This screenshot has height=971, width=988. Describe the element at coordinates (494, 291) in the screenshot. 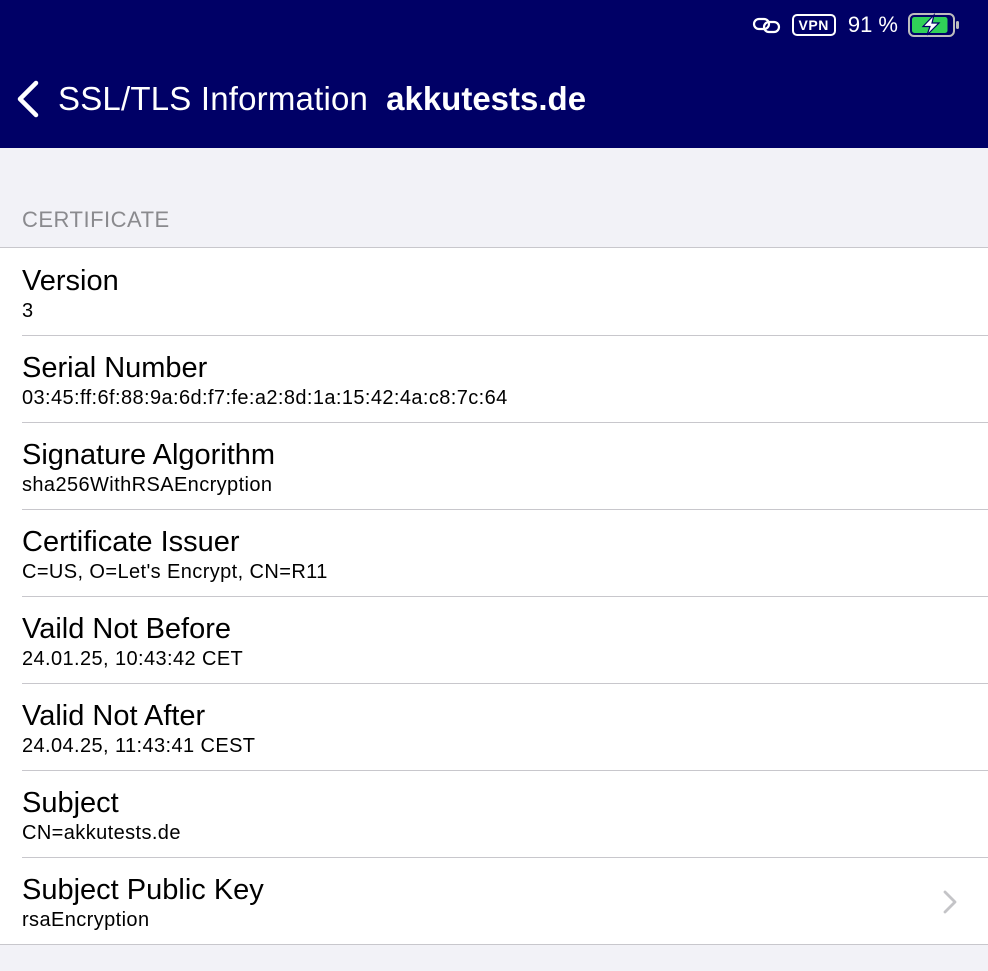

I see `list-item-version: Version 3` at that location.